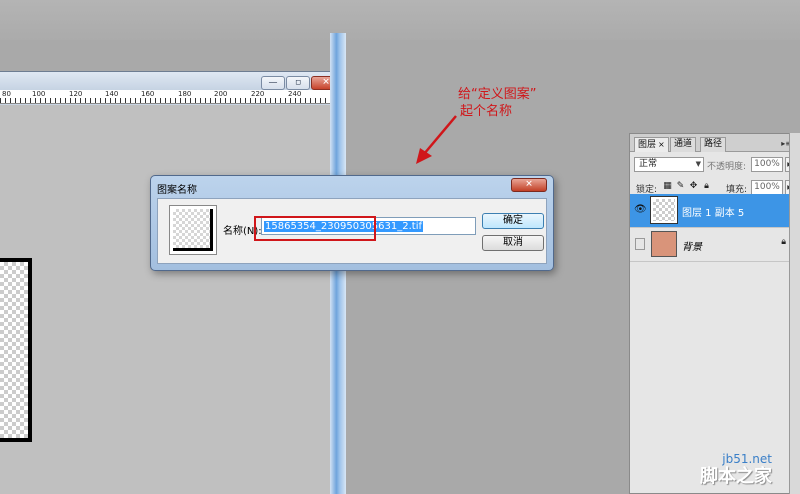 The width and height of the screenshot is (800, 494). Describe the element at coordinates (436, 139) in the screenshot. I see `annotation-arrow-icon` at that location.